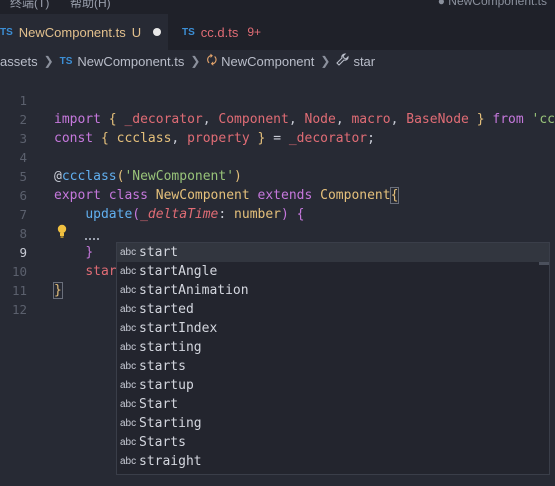  Describe the element at coordinates (277, 204) in the screenshot. I see `code-line-7: 7` at that location.